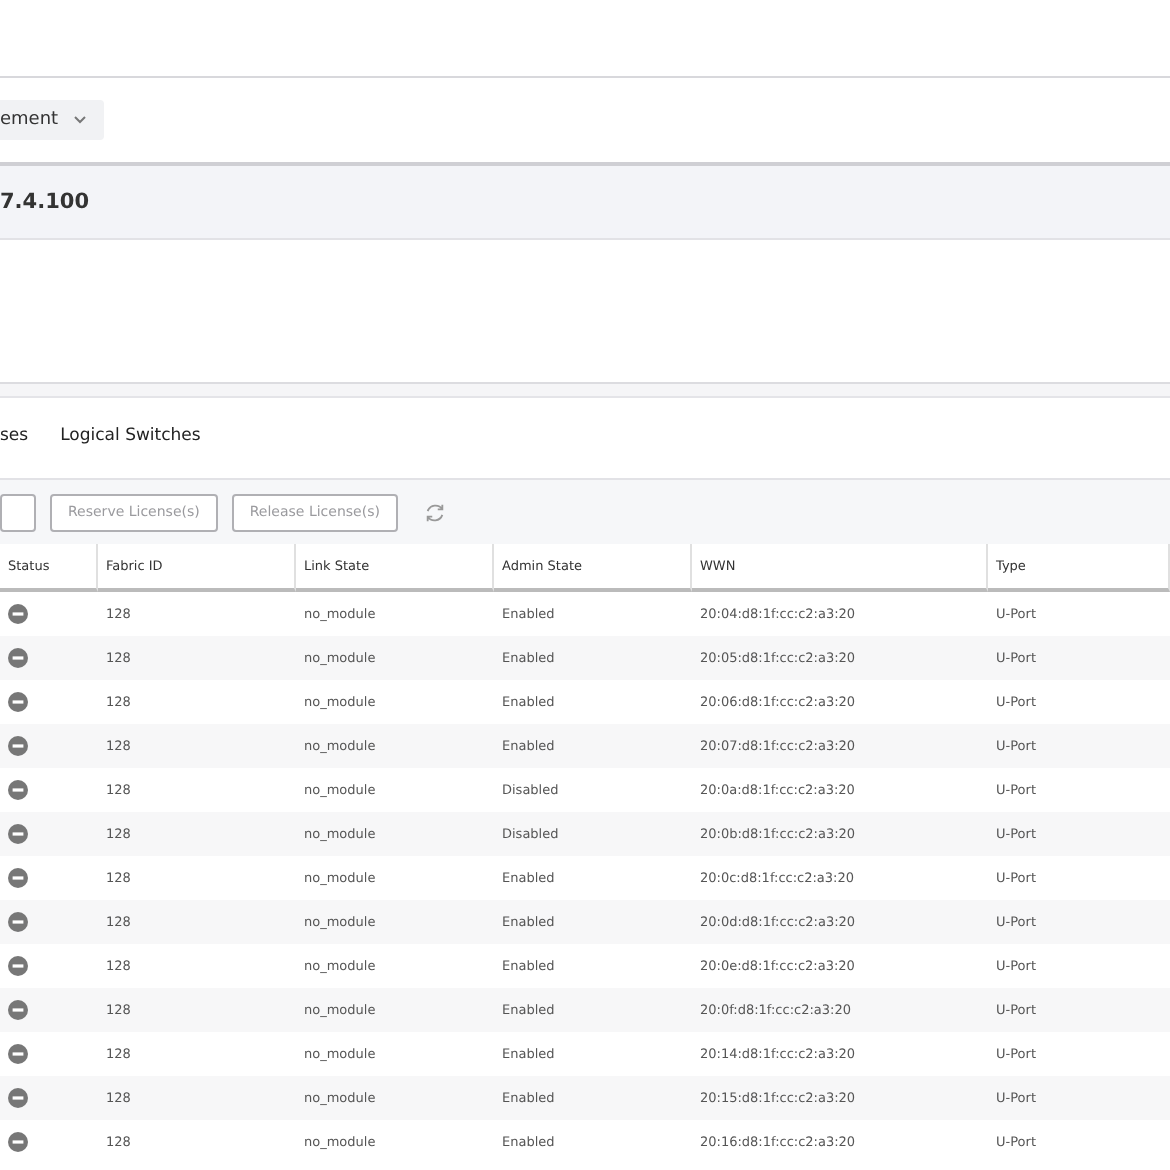 The image size is (1170, 1170). What do you see at coordinates (434, 512) in the screenshot?
I see `refresh-icon` at bounding box center [434, 512].